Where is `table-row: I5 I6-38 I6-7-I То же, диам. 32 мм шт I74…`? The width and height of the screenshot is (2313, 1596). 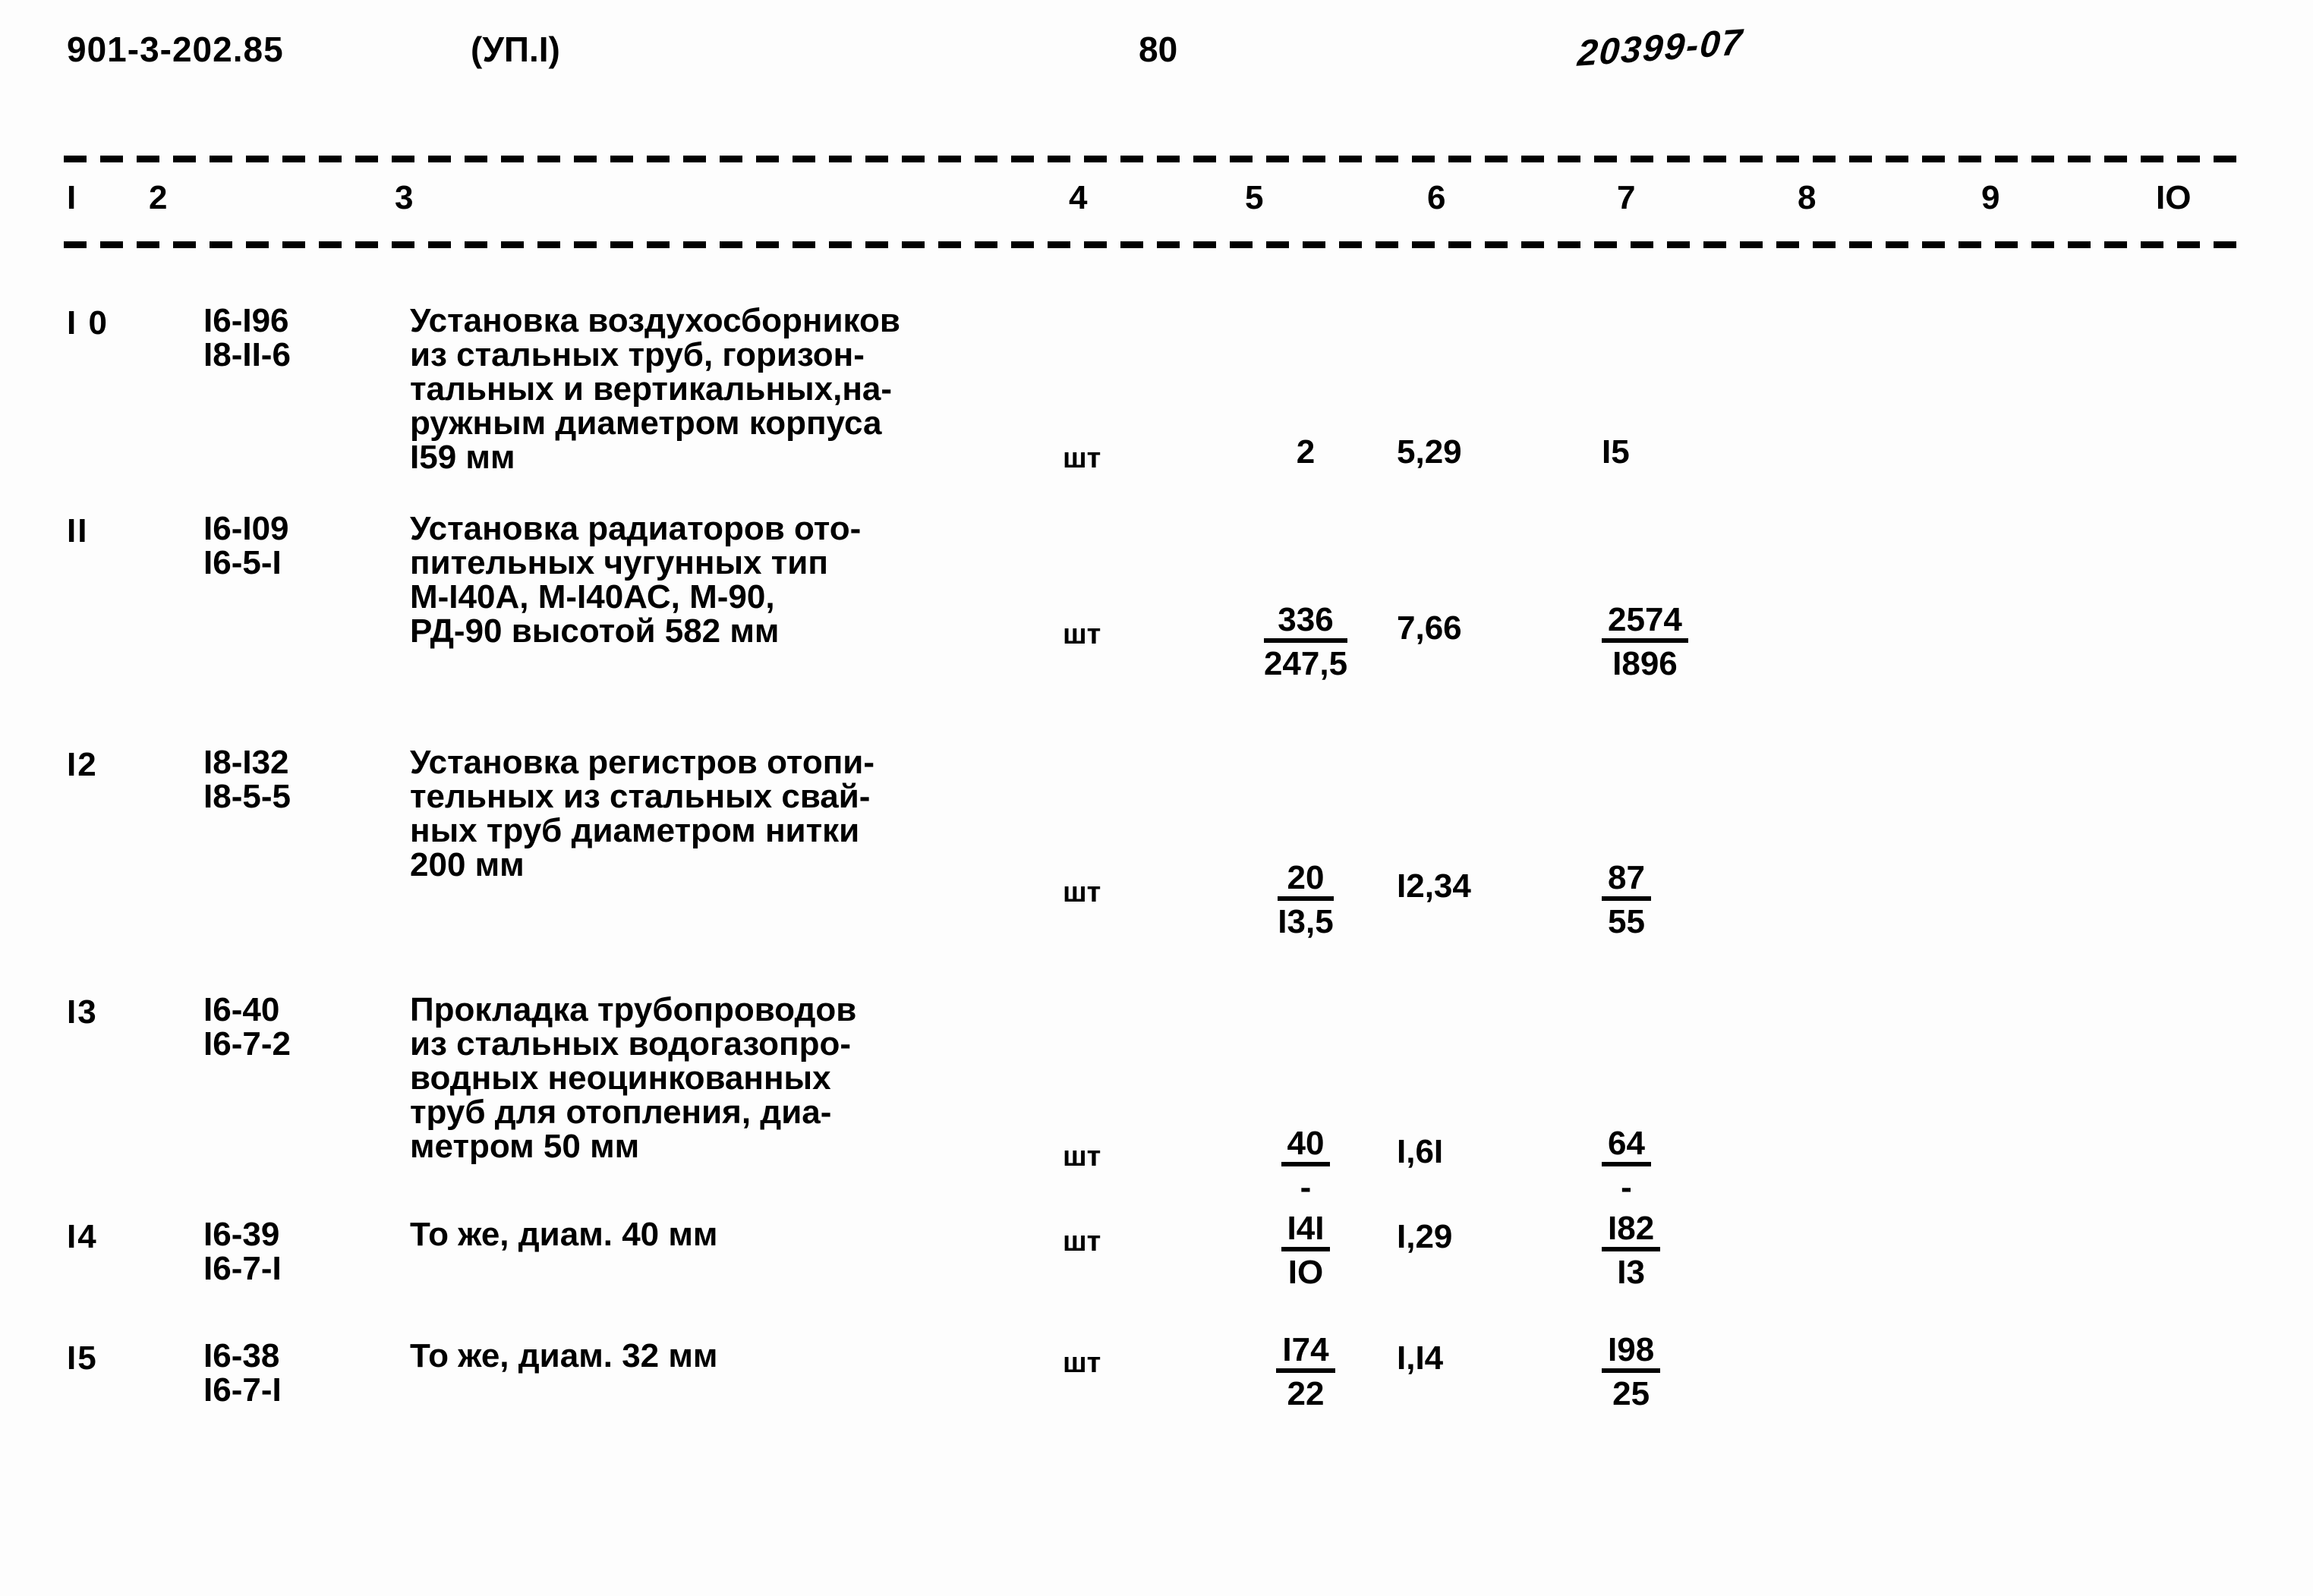 table-row: I5 I6-38 I6-7-I То же, диам. 32 мм шт I74… is located at coordinates (1156, 1404).